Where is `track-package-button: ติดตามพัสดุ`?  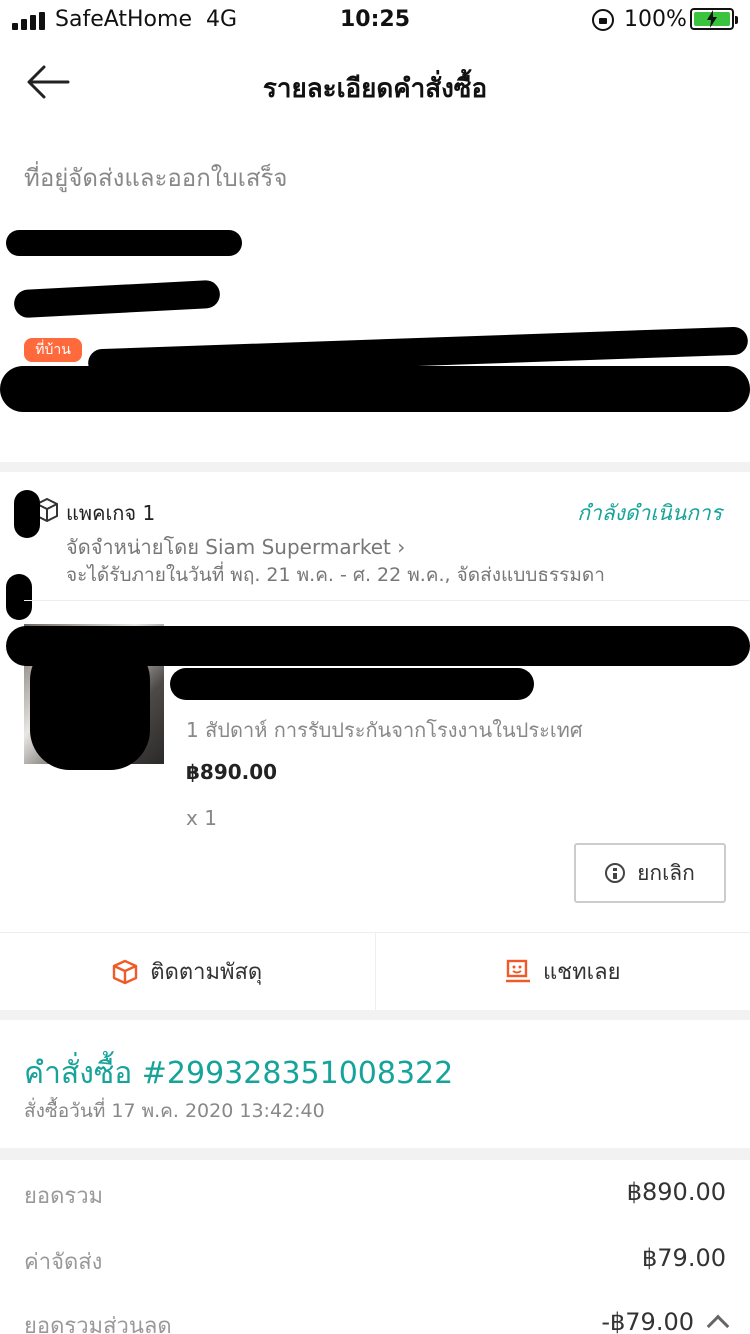
track-package-button: ติดตามพัสดุ is located at coordinates (187, 971).